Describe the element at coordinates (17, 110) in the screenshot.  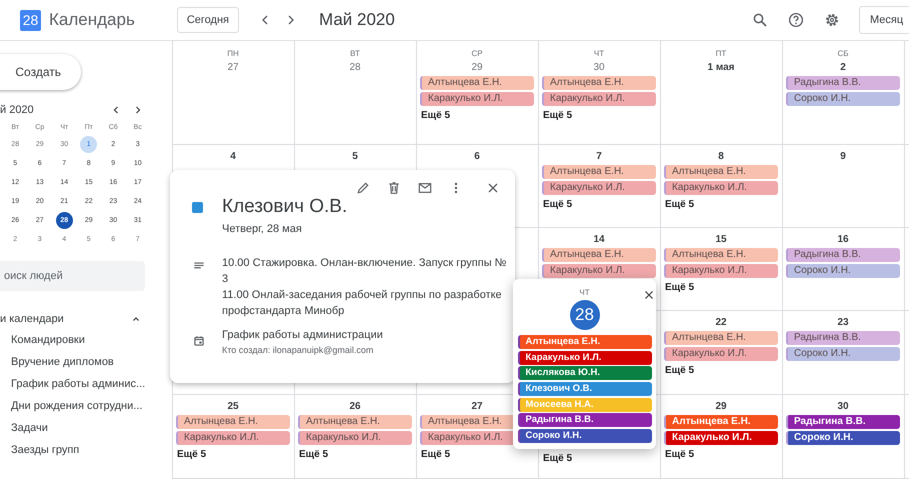
I see `month-title: й 2020` at that location.